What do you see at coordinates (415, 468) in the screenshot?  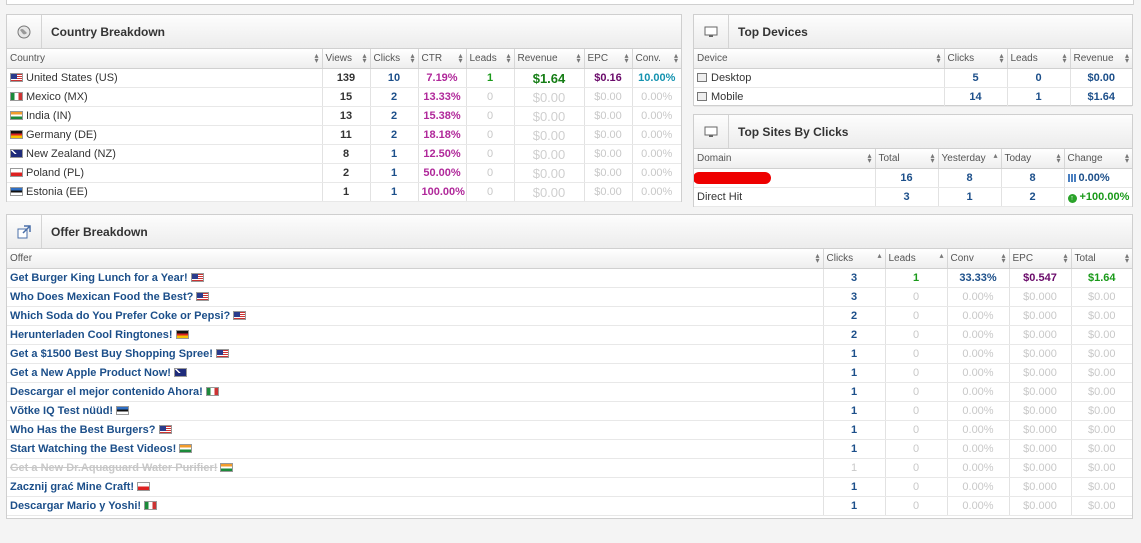 I see `offer-cell: Get a New Dr.Aquaguard Water Purifier!` at bounding box center [415, 468].